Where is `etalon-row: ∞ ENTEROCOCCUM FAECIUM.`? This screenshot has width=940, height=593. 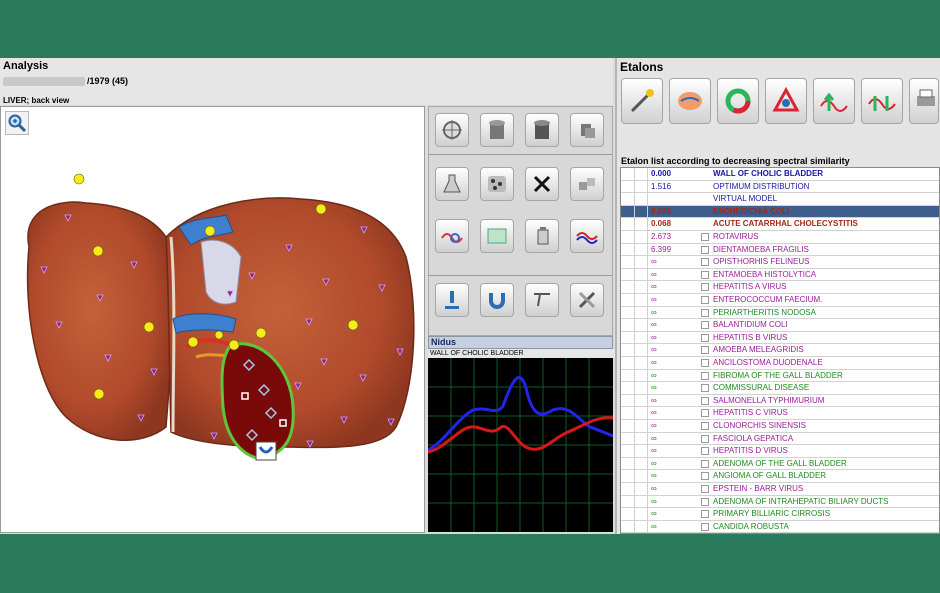 etalon-row: ∞ ENTEROCOCCUM FAECIUM. is located at coordinates (780, 300).